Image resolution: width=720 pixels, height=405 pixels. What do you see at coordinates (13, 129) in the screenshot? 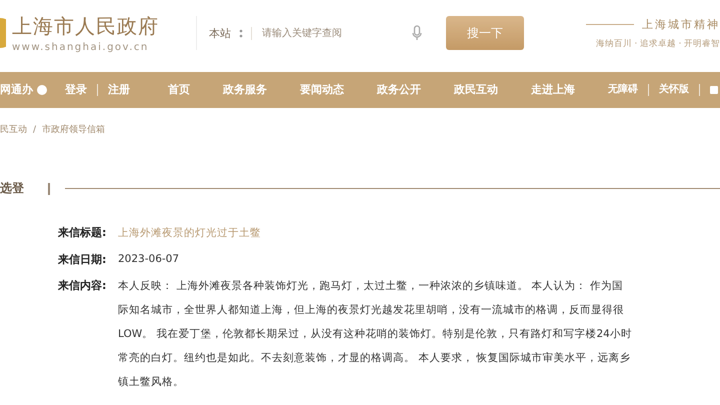
I see `breadcrumb-link: 民互动` at bounding box center [13, 129].